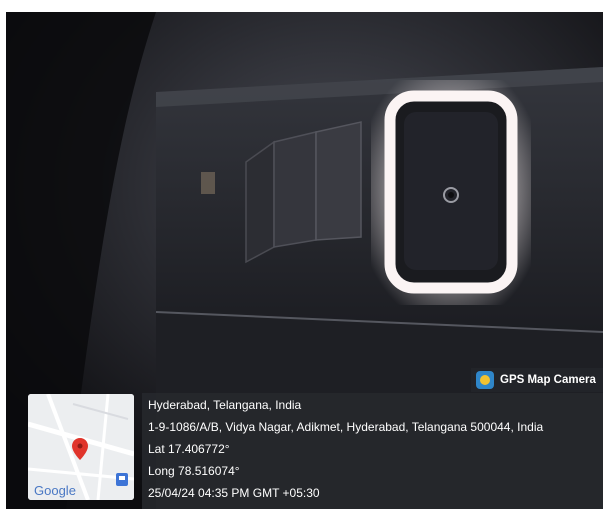 The height and width of the screenshot is (513, 608). I want to click on location-minimap: Google, so click(81, 447).